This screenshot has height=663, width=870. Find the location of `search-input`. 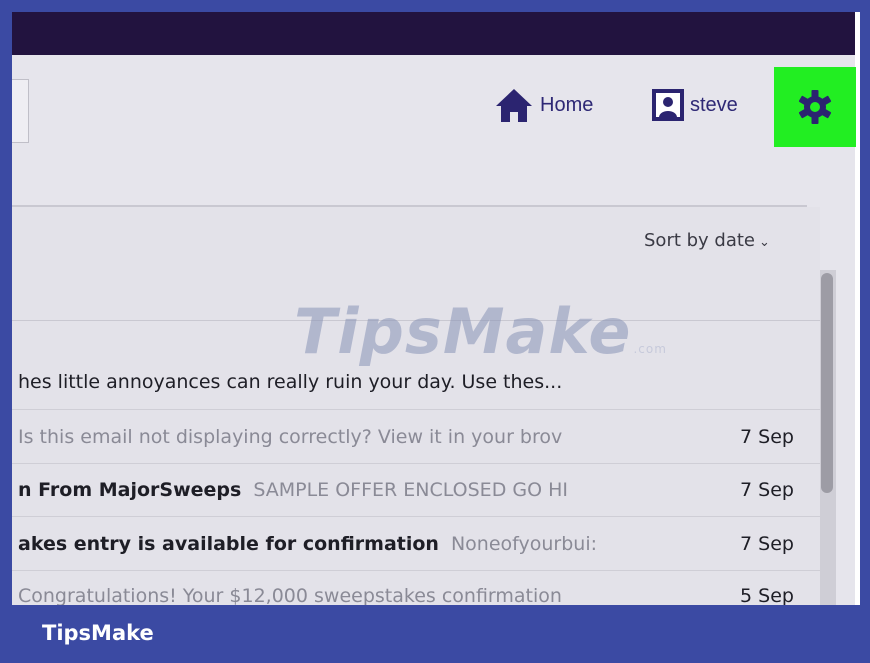

search-input is located at coordinates (20, 111).